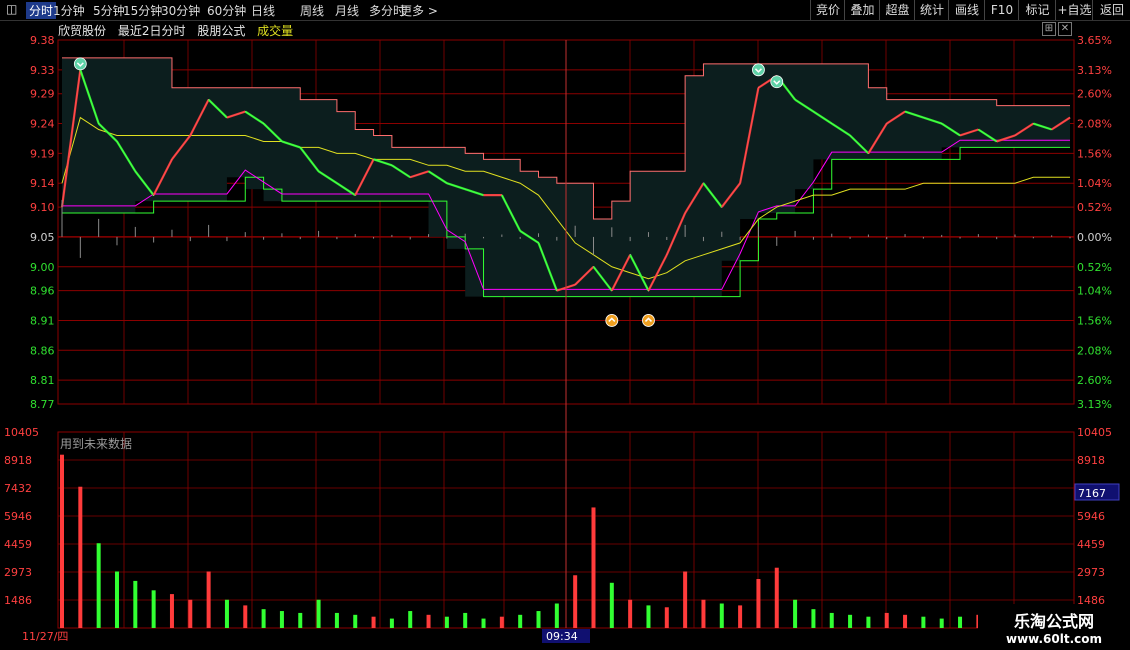 This screenshot has width=1130, height=650. What do you see at coordinates (263, 10) in the screenshot?
I see `toolbar-tab-6: 日线` at bounding box center [263, 10].